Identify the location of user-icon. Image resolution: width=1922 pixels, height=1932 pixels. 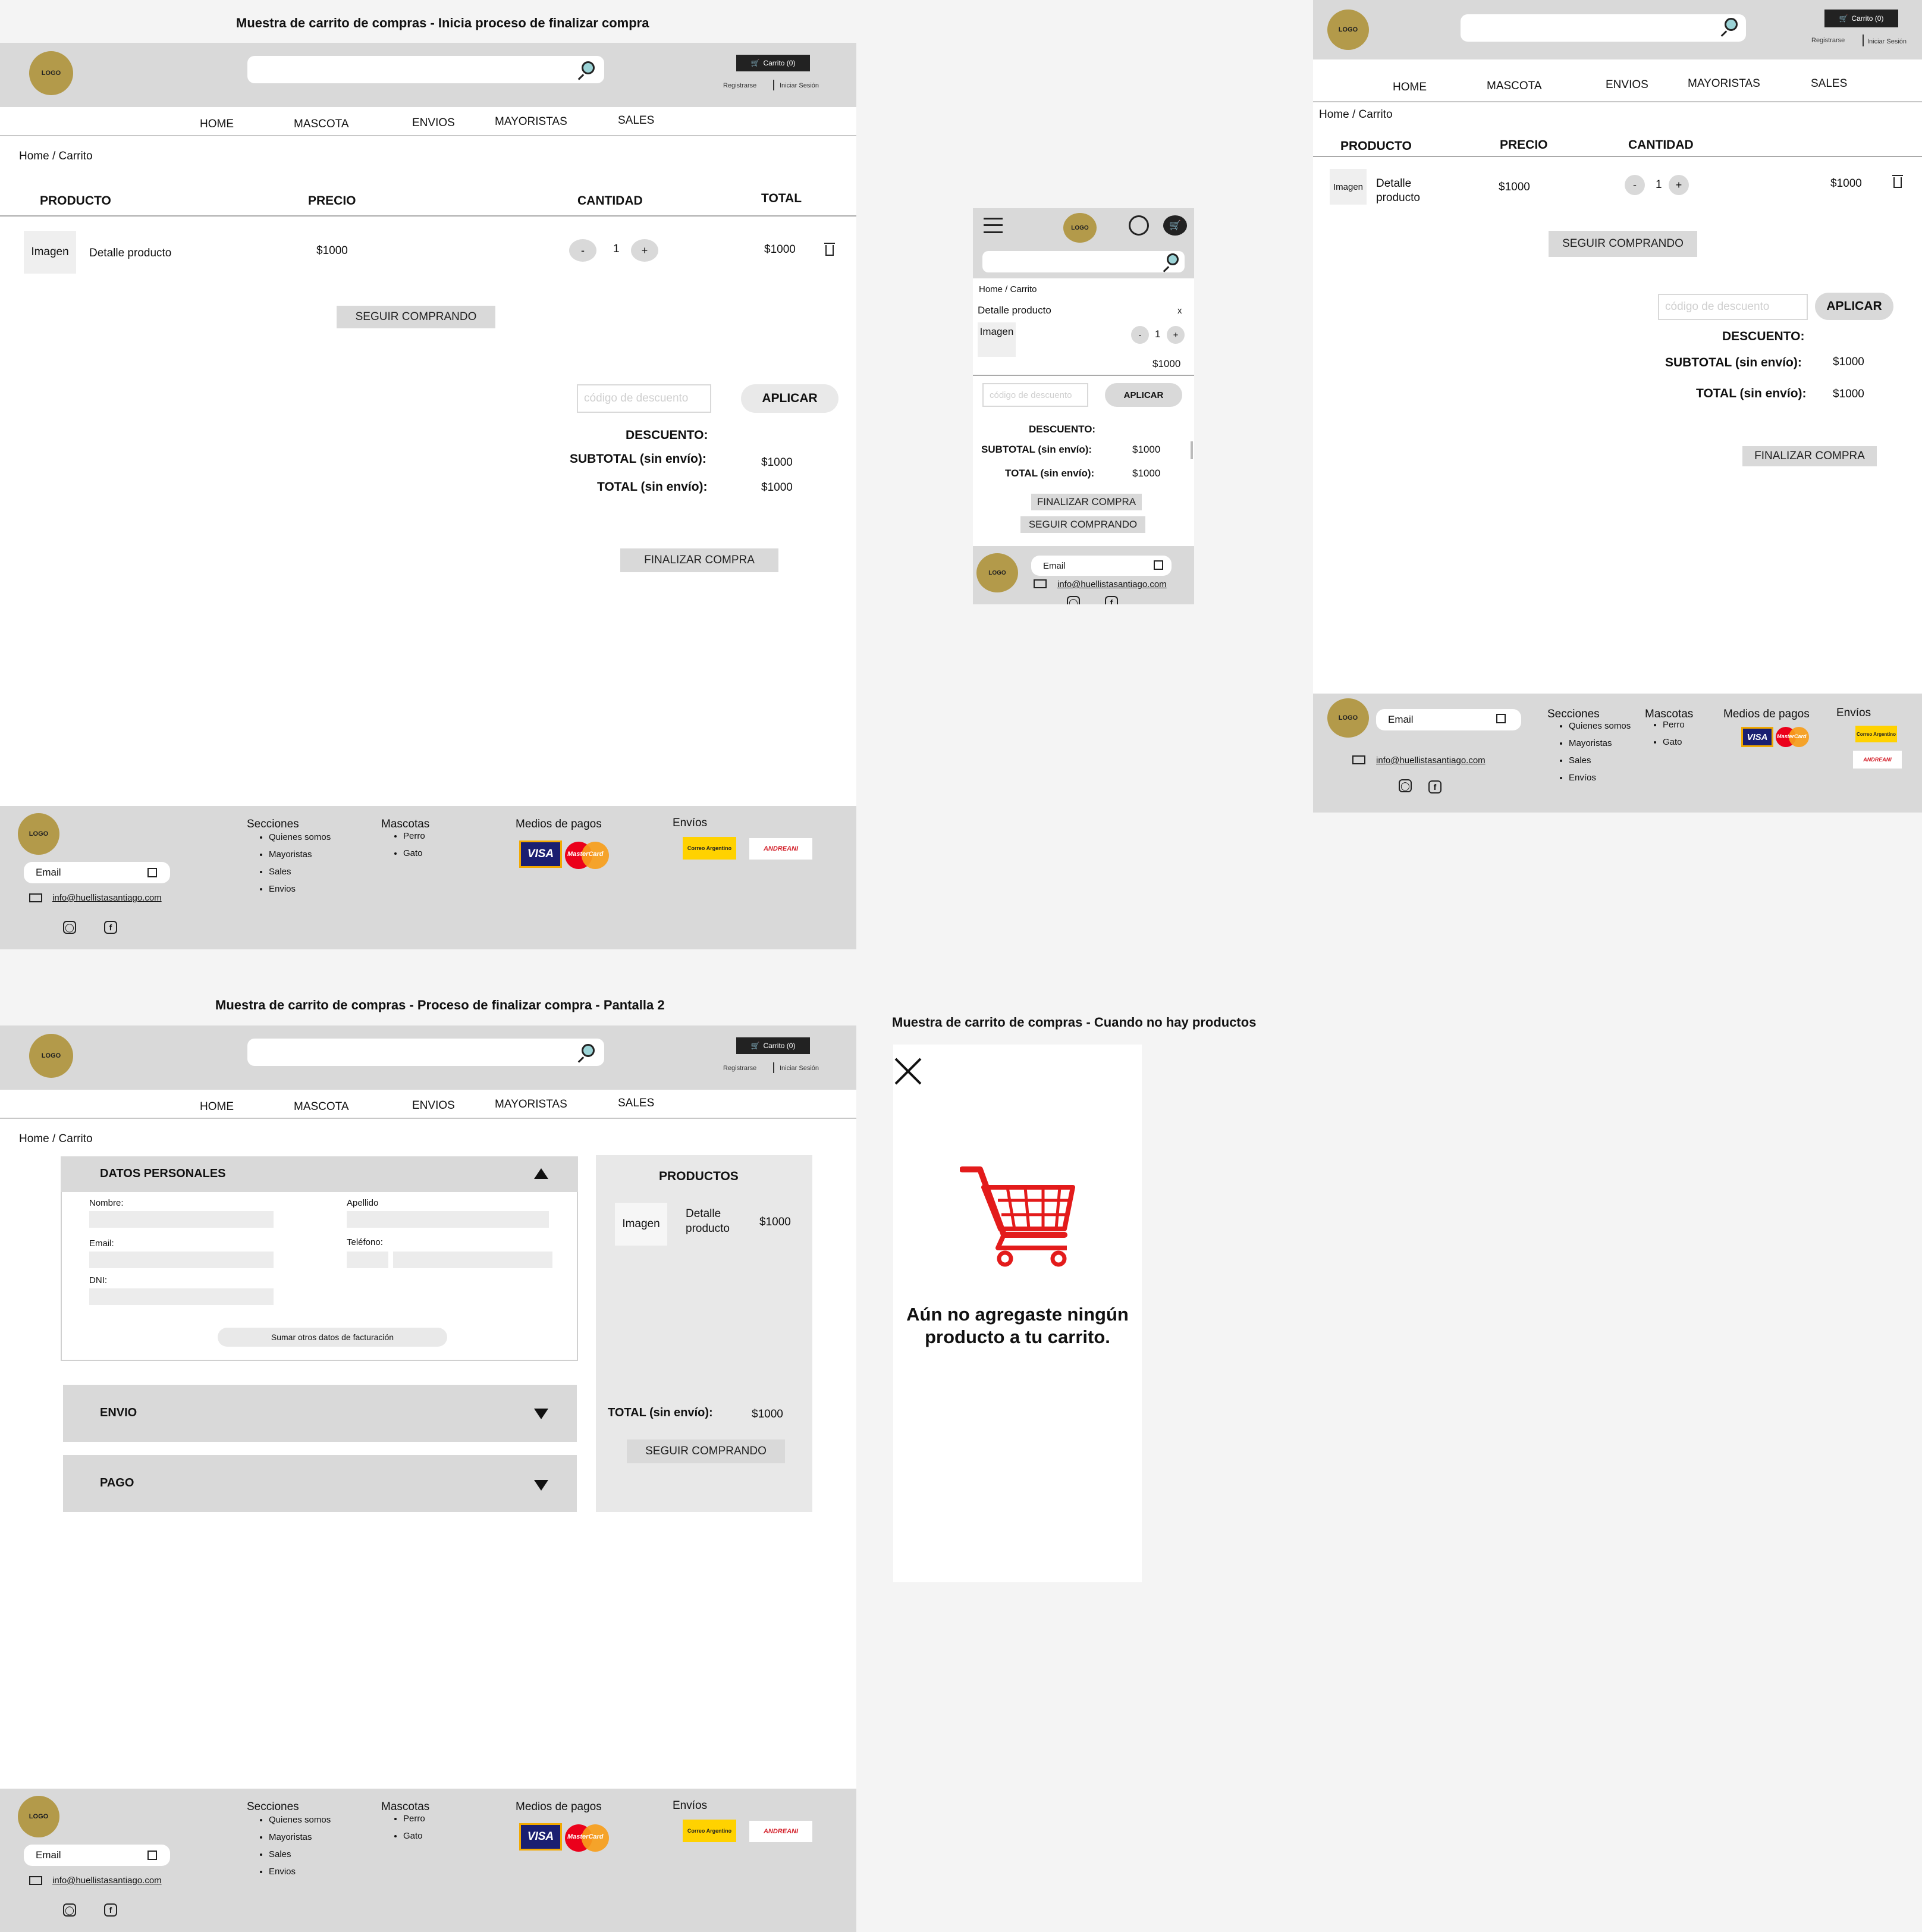
(1139, 225).